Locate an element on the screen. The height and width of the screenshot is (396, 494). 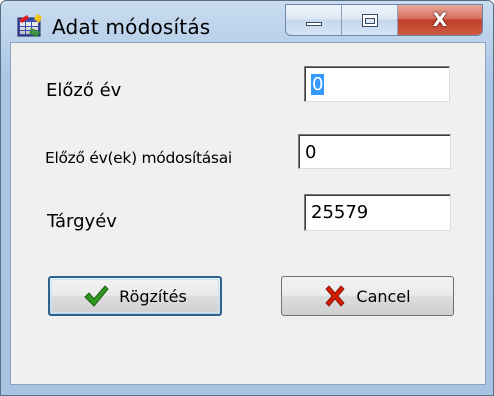
minimize-icon is located at coordinates (314, 24).